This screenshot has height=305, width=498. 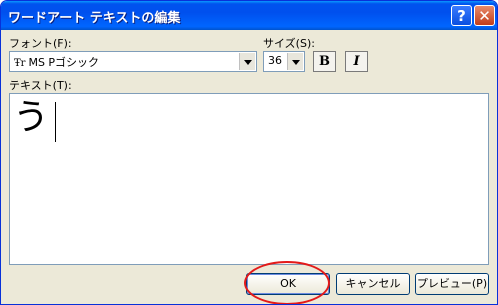 I want to click on truetype-icon: Ŧr, so click(x=20, y=63).